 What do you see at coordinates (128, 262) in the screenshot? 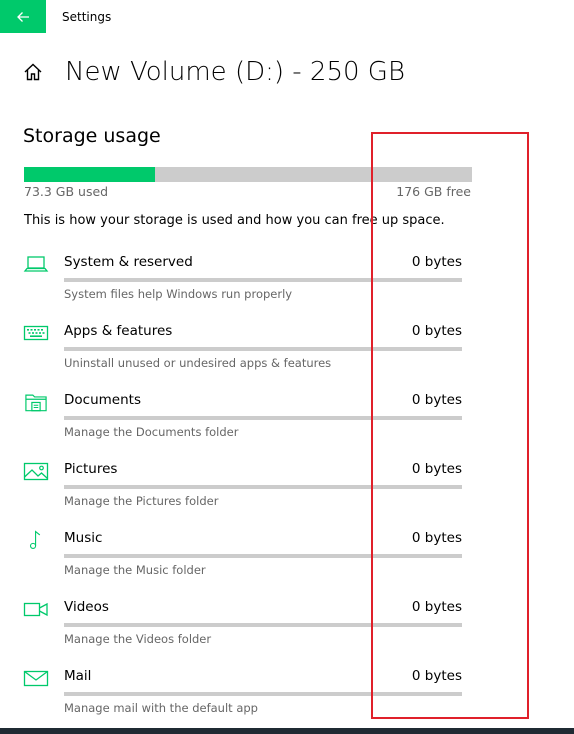
I see `category-name: System & reserved` at bounding box center [128, 262].